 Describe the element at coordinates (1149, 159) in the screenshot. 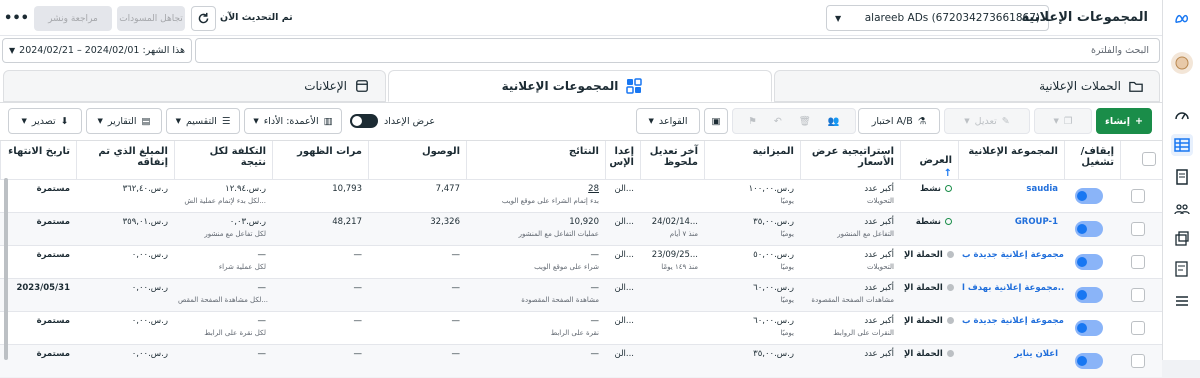

I see `select-all-checkbox` at that location.